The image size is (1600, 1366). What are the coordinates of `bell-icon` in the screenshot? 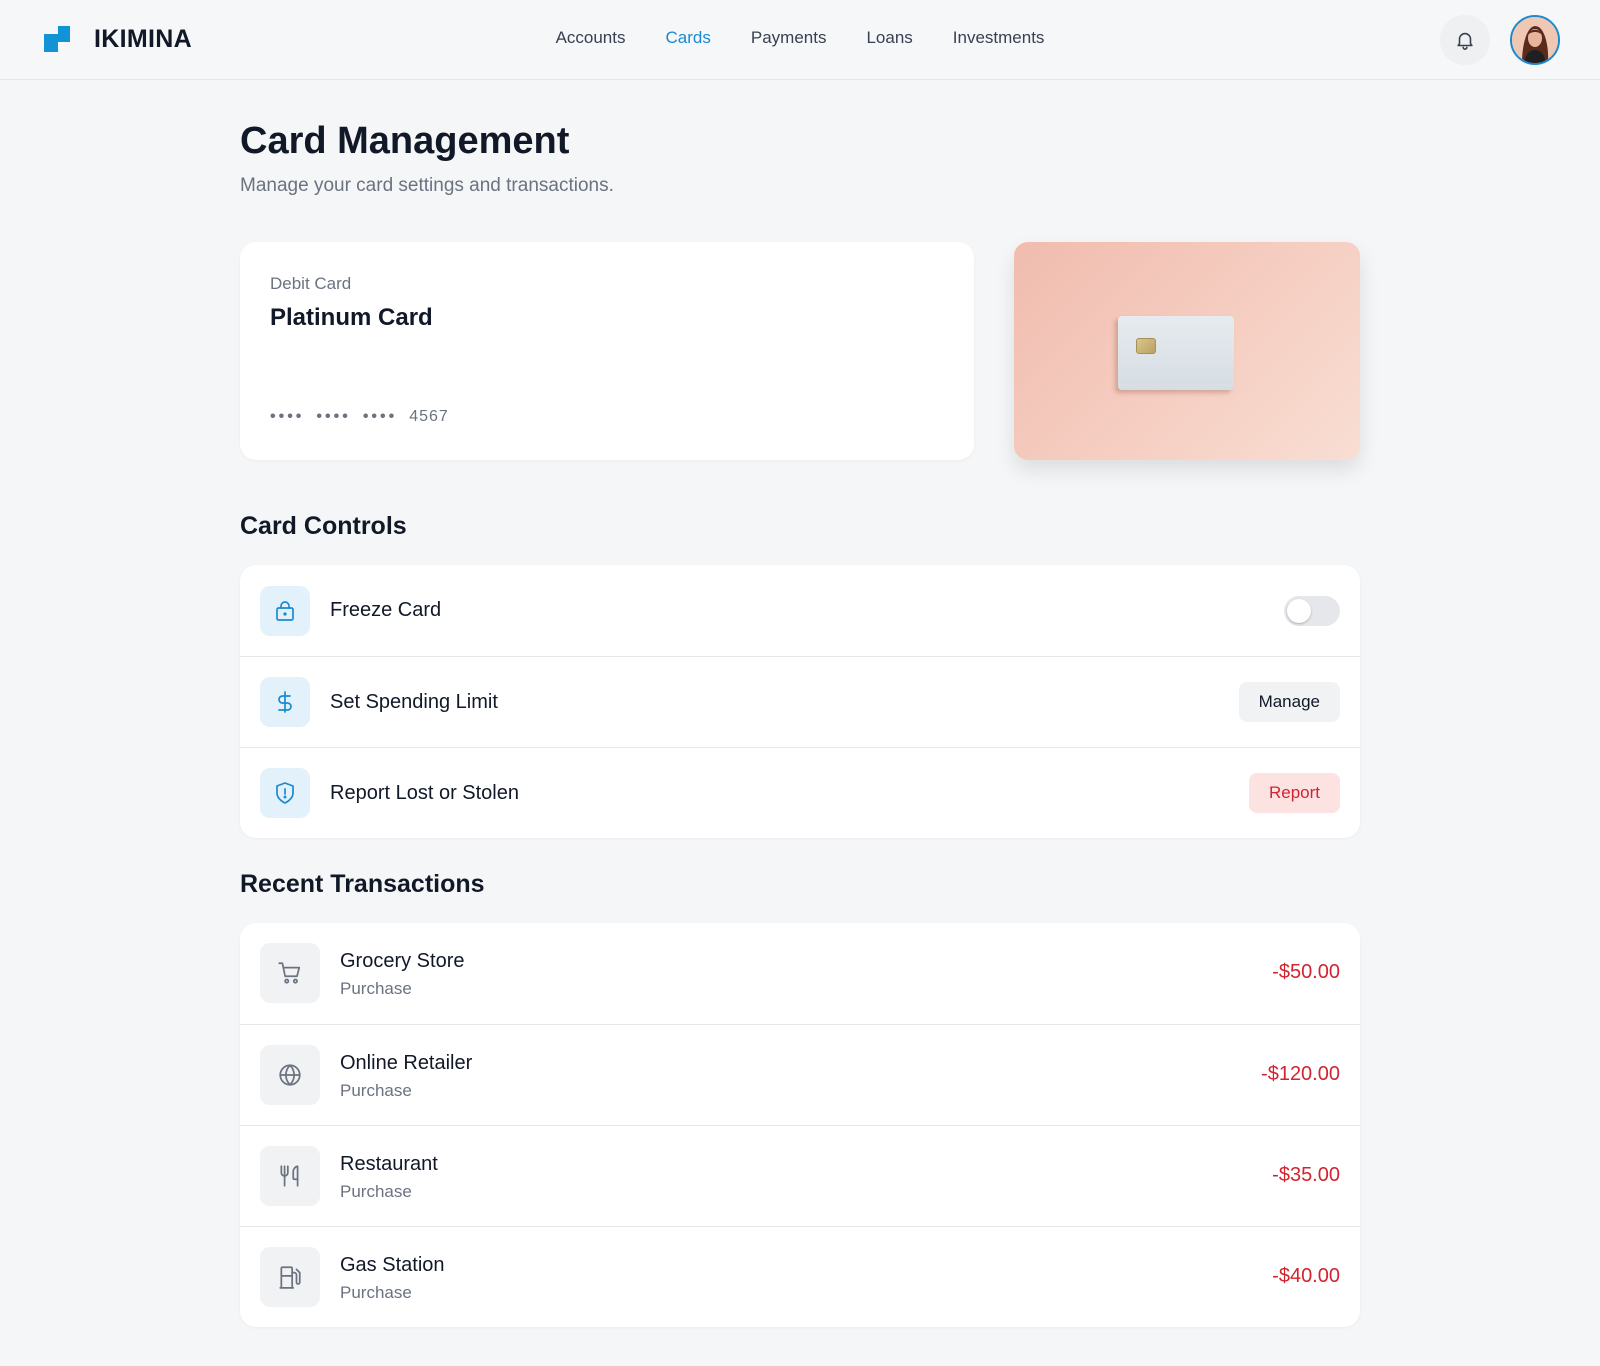 It's located at (1465, 41).